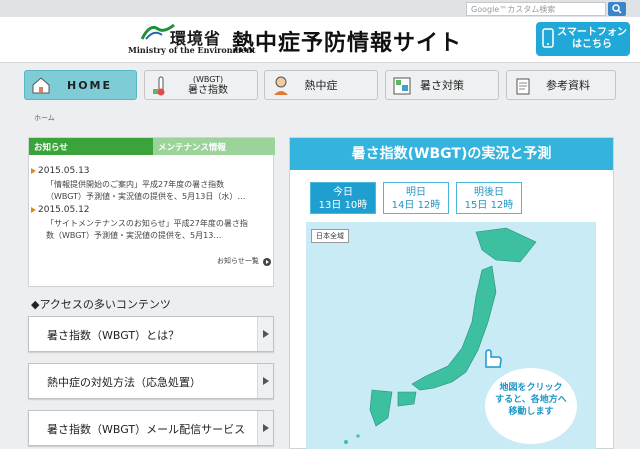 The width and height of the screenshot is (640, 449). What do you see at coordinates (531, 400) in the screenshot?
I see `map-hint-line: すると、各地方へ` at bounding box center [531, 400].